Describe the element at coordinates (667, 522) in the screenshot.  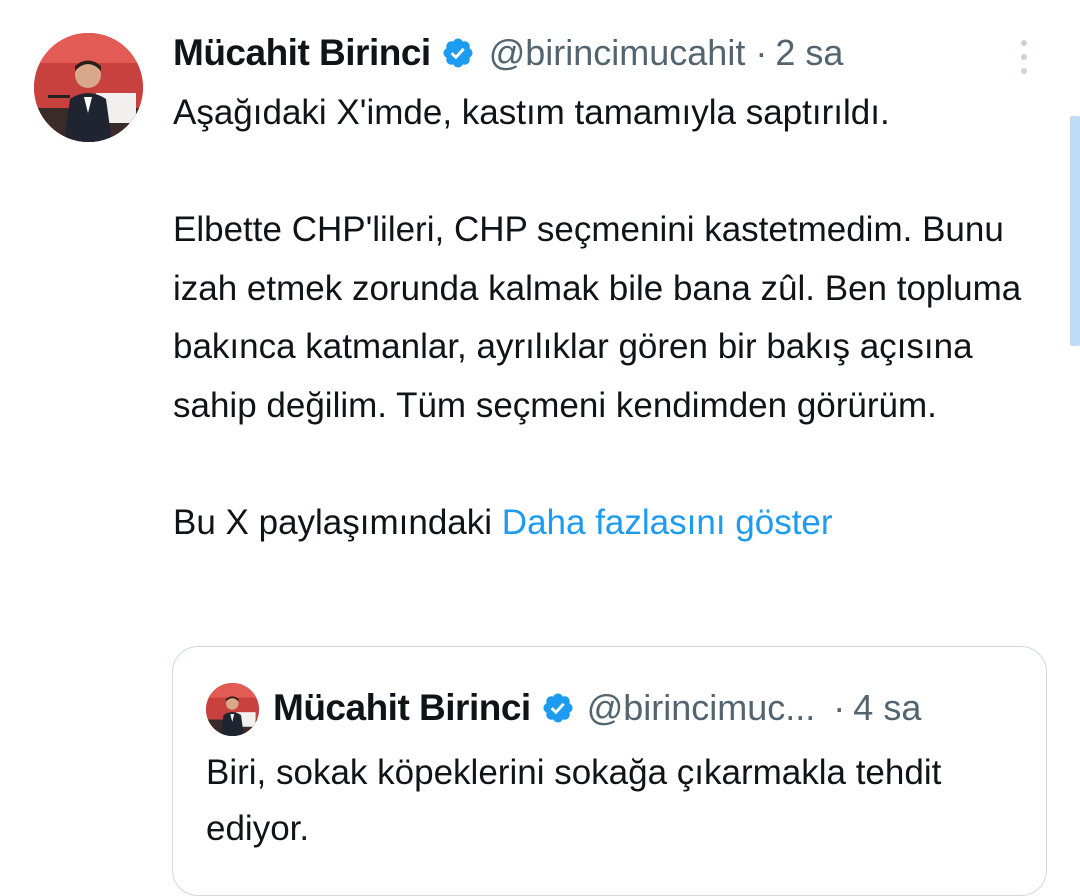
I see `show-more-link: Daha fazlasını göster` at that location.